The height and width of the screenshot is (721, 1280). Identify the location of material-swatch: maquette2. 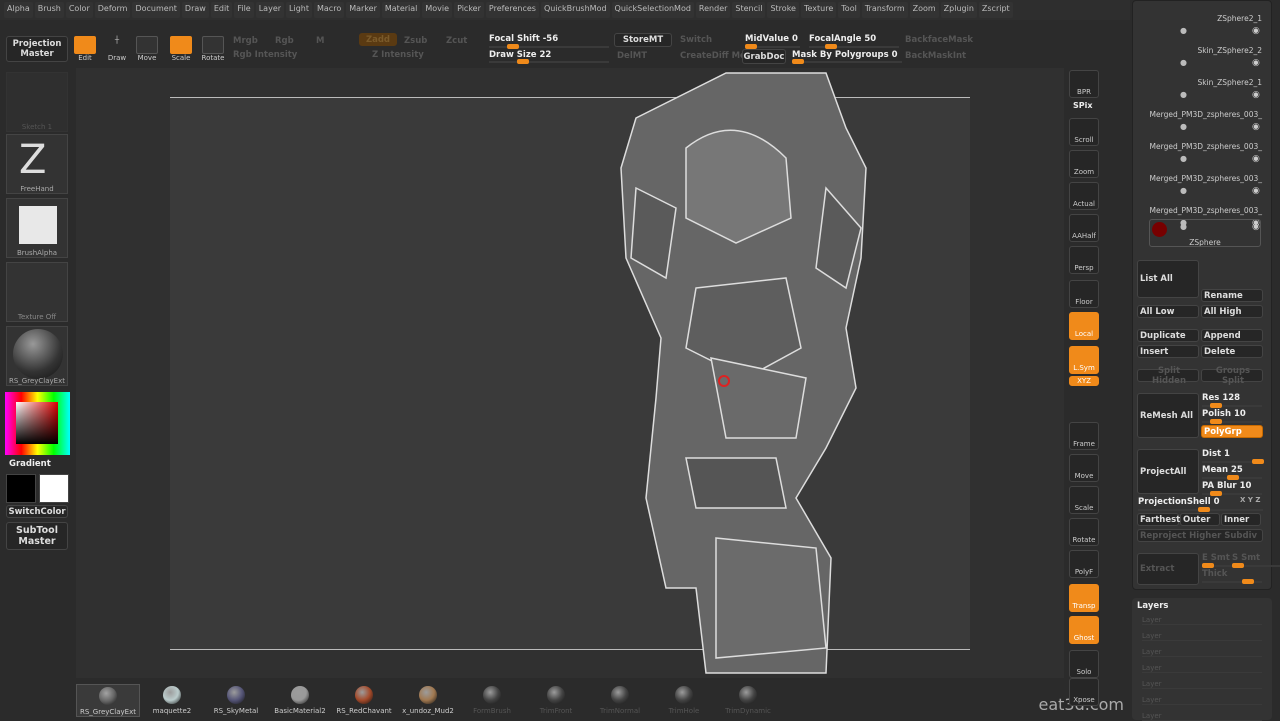
(172, 699).